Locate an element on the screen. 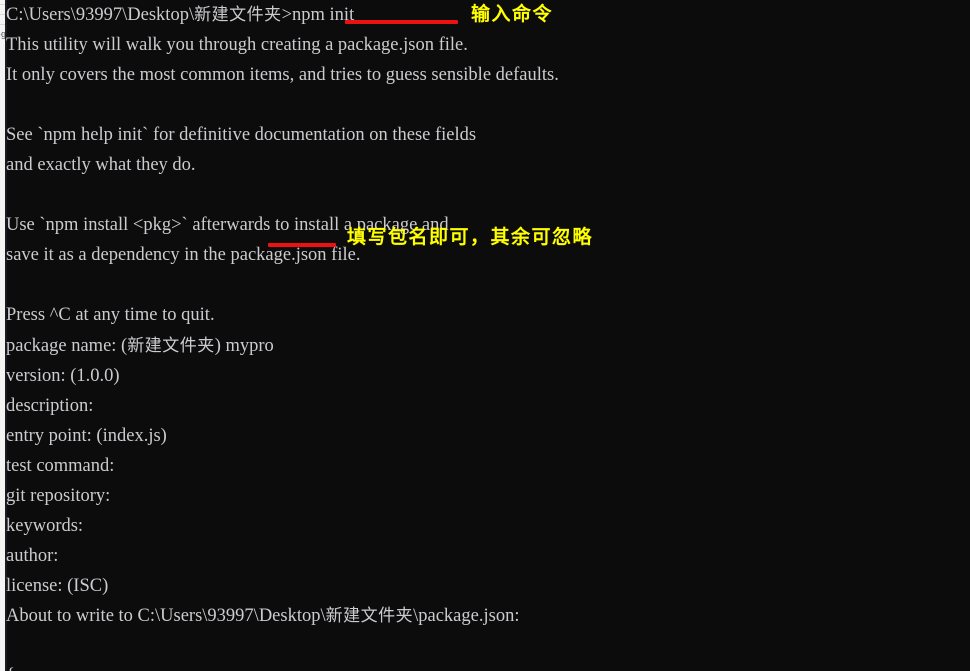 Image resolution: width=970 pixels, height=671 pixels. terminal-line-prompt-test-command: test command: is located at coordinates (60, 465).